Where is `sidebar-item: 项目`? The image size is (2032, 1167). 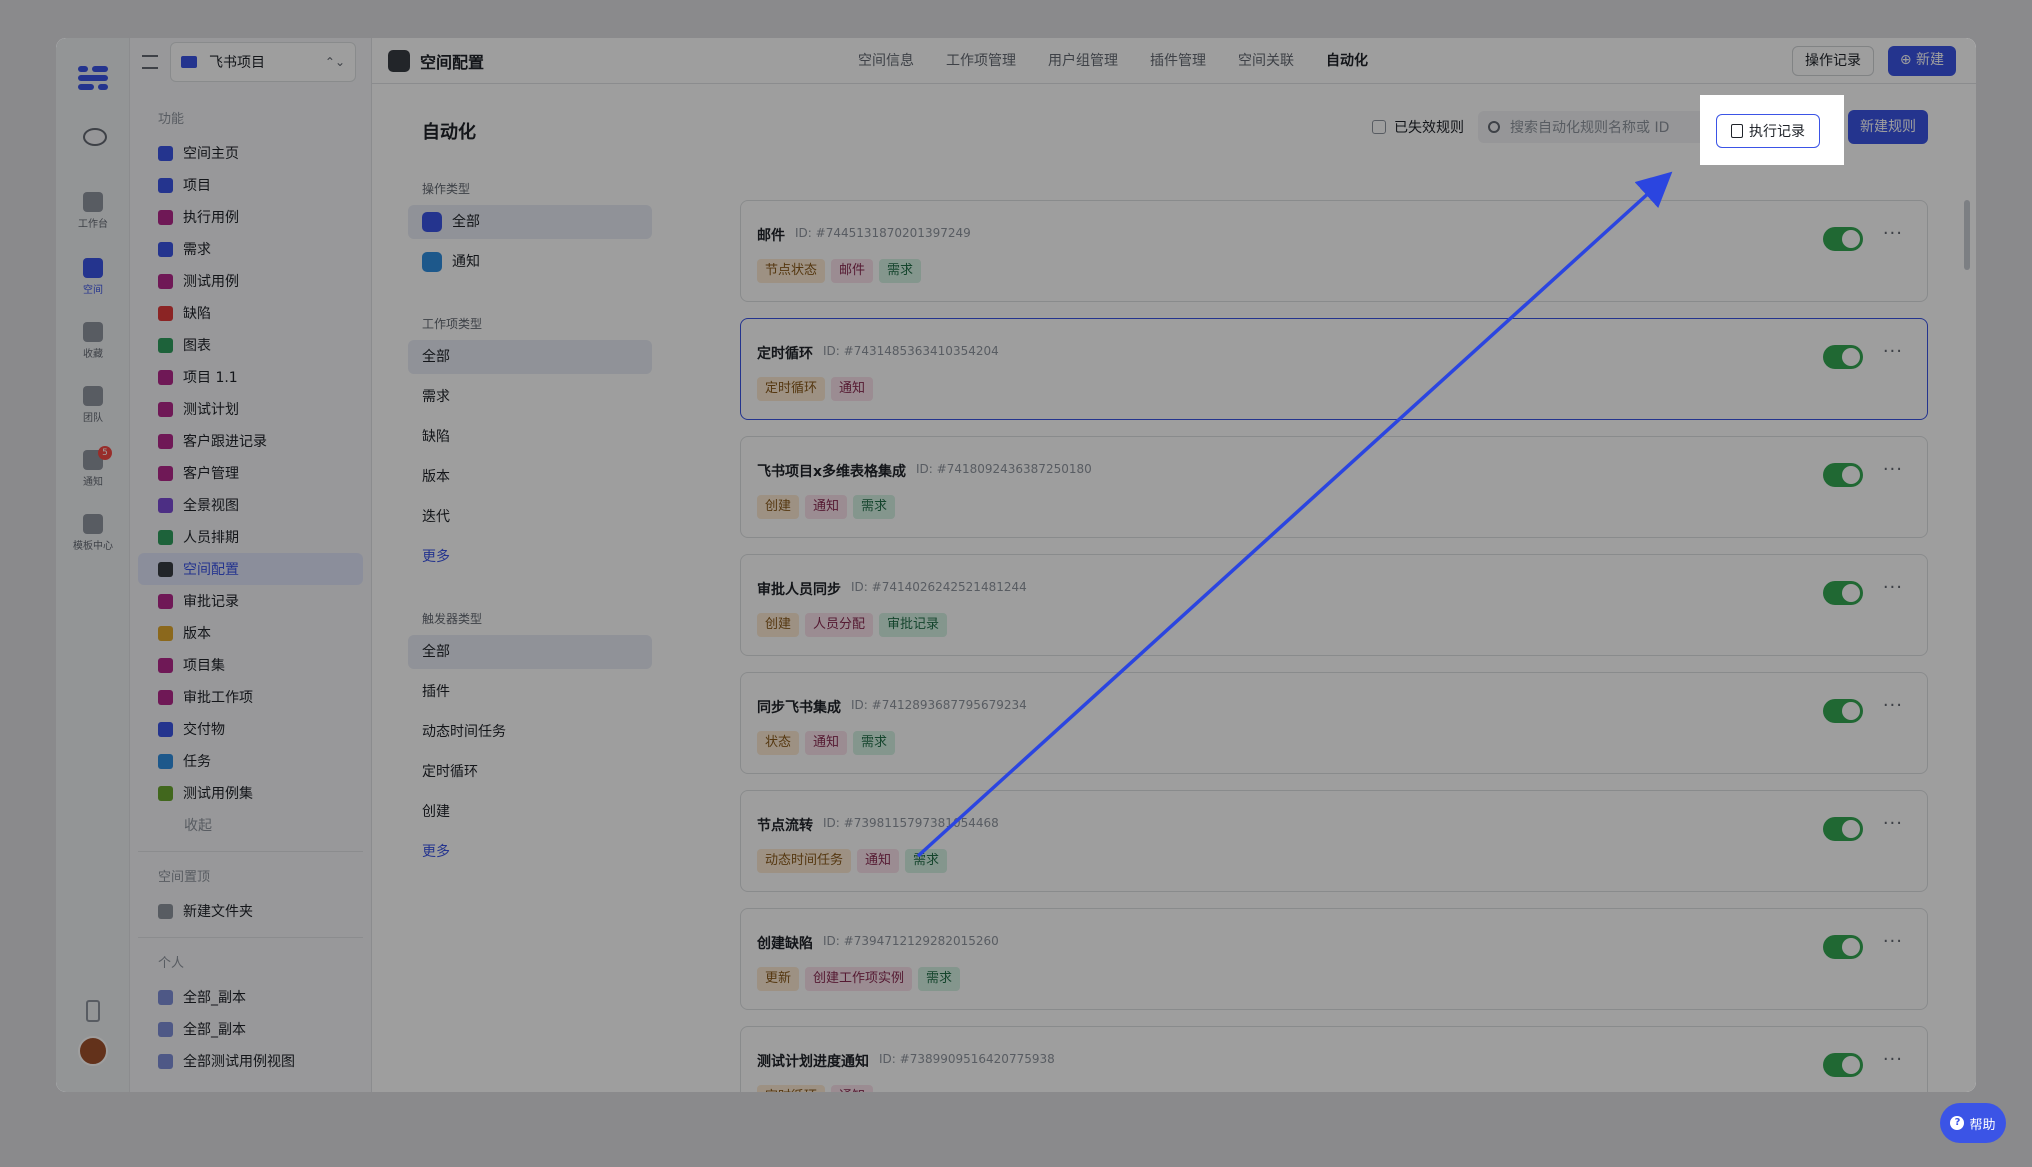
sidebar-item: 项目 is located at coordinates (250, 185).